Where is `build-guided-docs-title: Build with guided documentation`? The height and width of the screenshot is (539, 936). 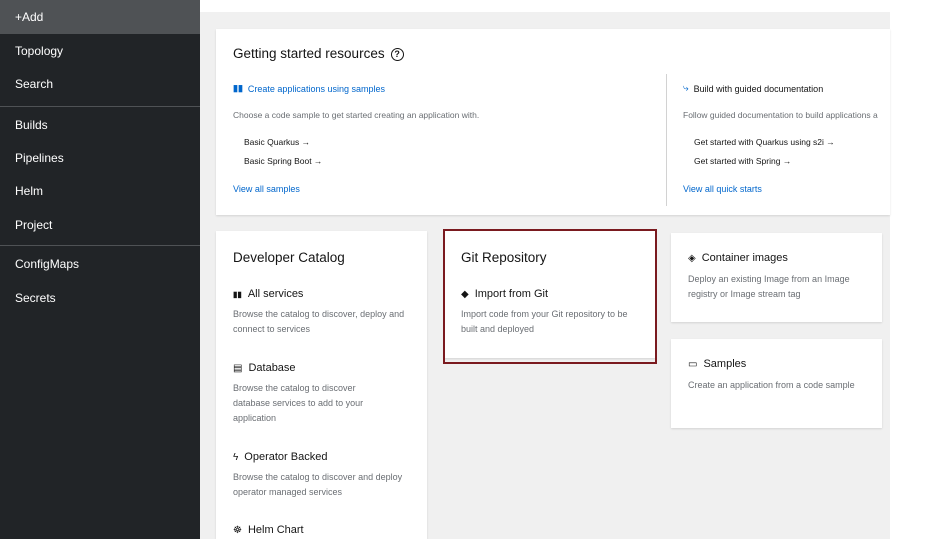
build-guided-docs-title: Build with guided documentation is located at coordinates (758, 88).